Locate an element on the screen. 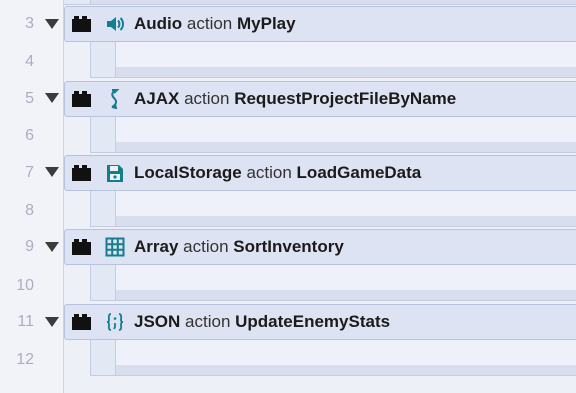  action-name: LoadGameData is located at coordinates (359, 172).